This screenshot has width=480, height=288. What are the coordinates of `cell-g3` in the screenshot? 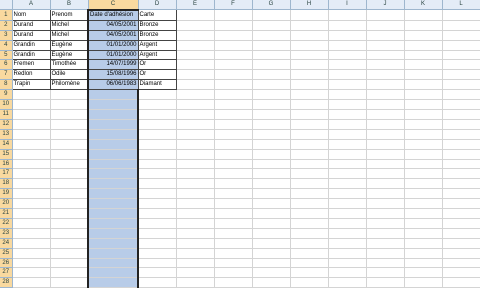 It's located at (271, 35).